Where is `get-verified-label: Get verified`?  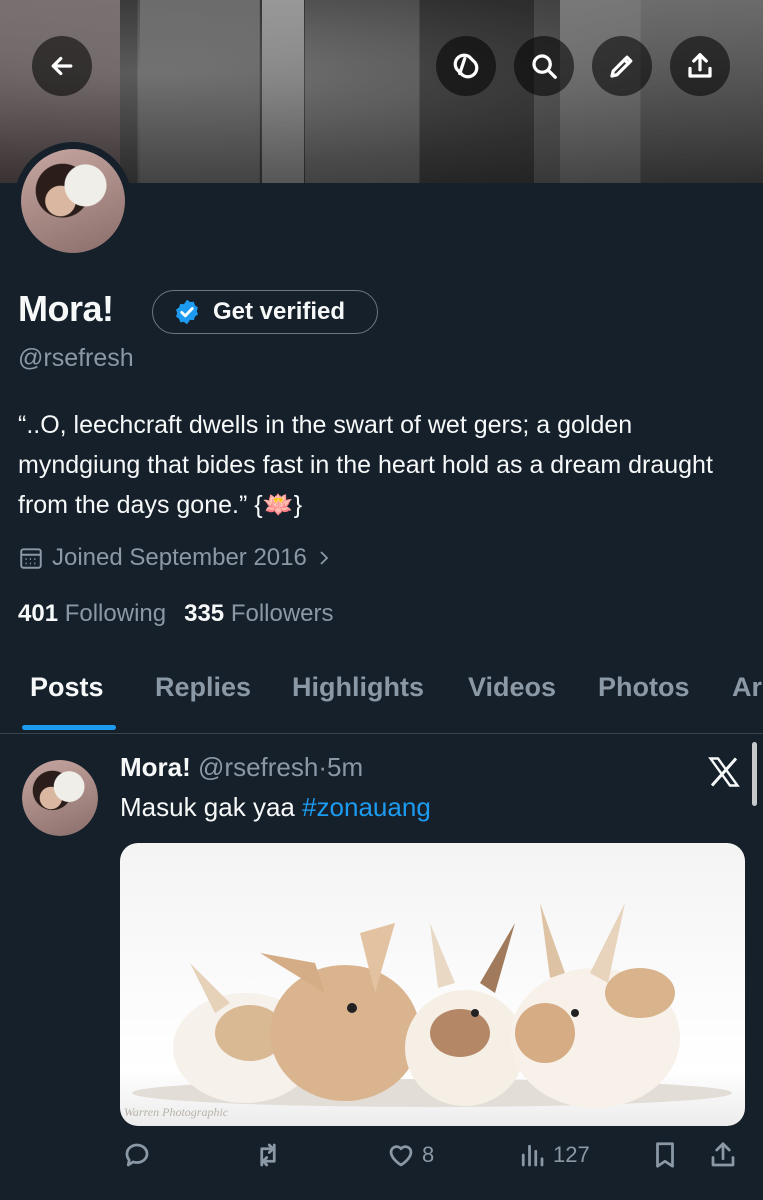 get-verified-label: Get verified is located at coordinates (279, 311).